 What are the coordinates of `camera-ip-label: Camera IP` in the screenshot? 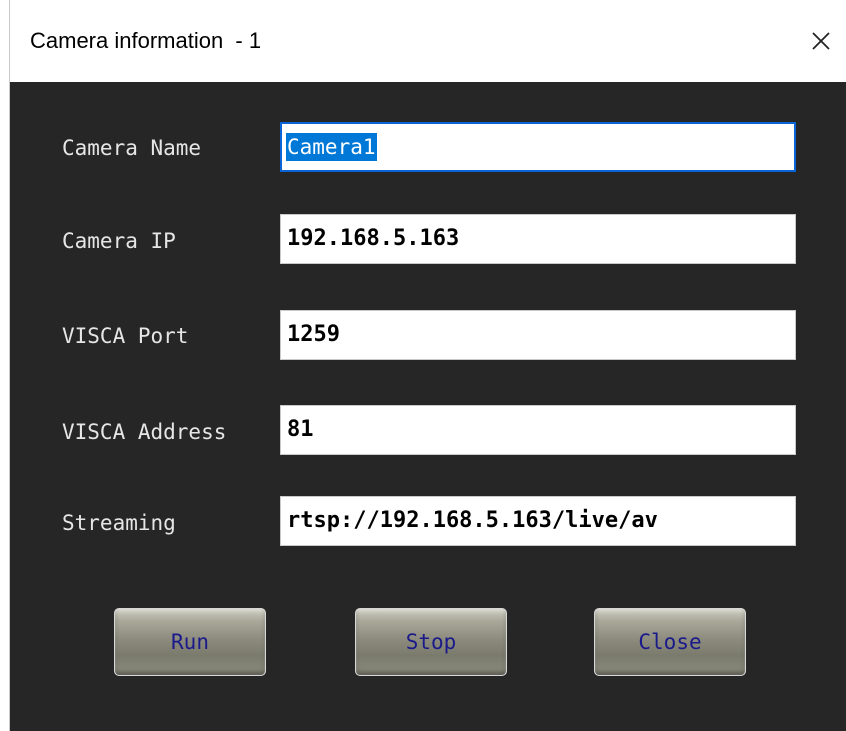 It's located at (119, 241).